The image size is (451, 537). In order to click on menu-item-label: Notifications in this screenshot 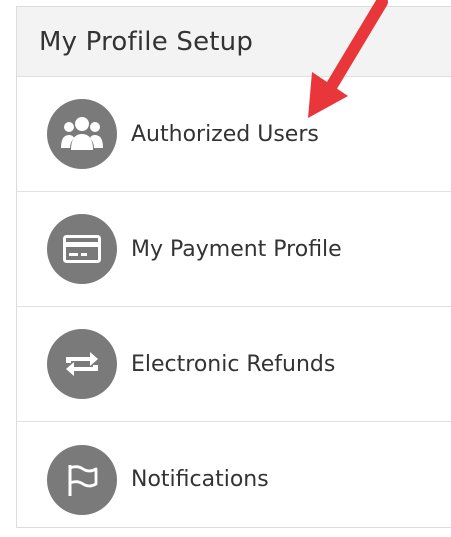, I will do `click(200, 479)`.